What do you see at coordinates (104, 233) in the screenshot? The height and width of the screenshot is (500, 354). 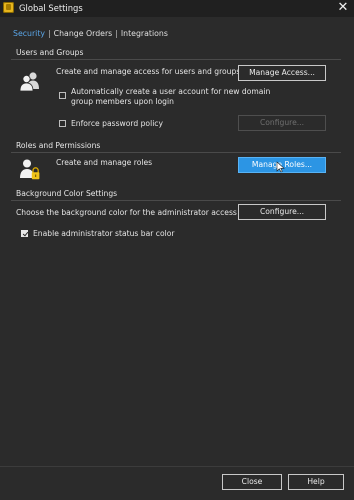 I see `status-bar-color-label: Enable administrator status bar color` at bounding box center [104, 233].